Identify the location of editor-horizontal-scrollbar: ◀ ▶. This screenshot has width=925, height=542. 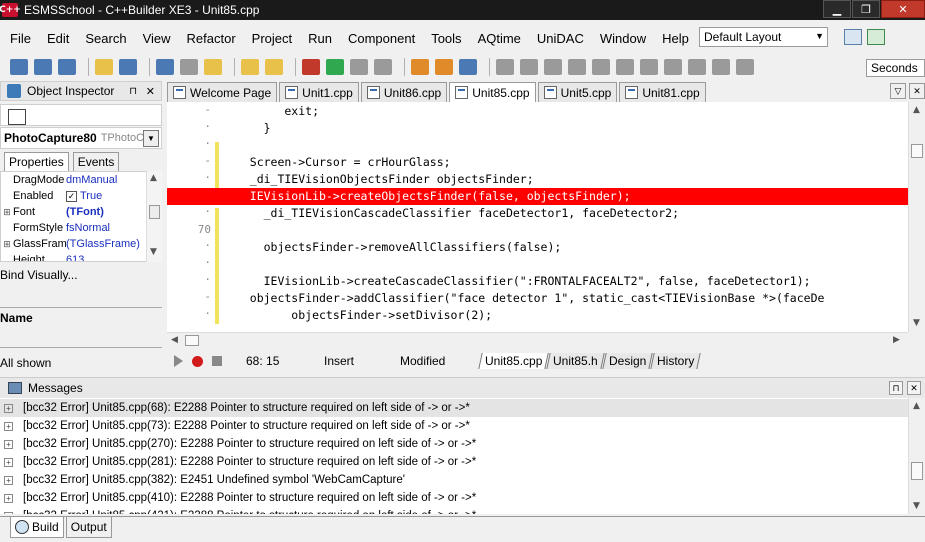
(537, 340).